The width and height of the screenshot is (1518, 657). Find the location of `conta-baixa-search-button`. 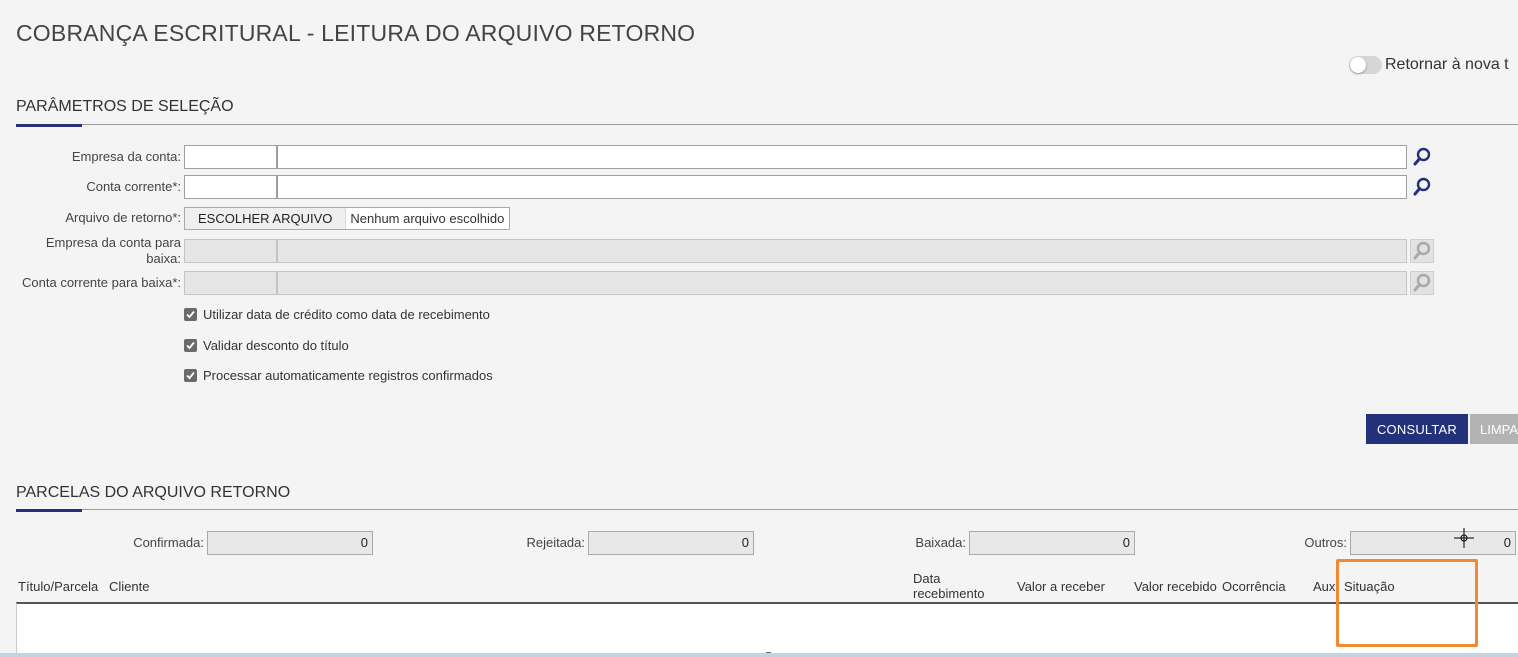

conta-baixa-search-button is located at coordinates (1422, 283).